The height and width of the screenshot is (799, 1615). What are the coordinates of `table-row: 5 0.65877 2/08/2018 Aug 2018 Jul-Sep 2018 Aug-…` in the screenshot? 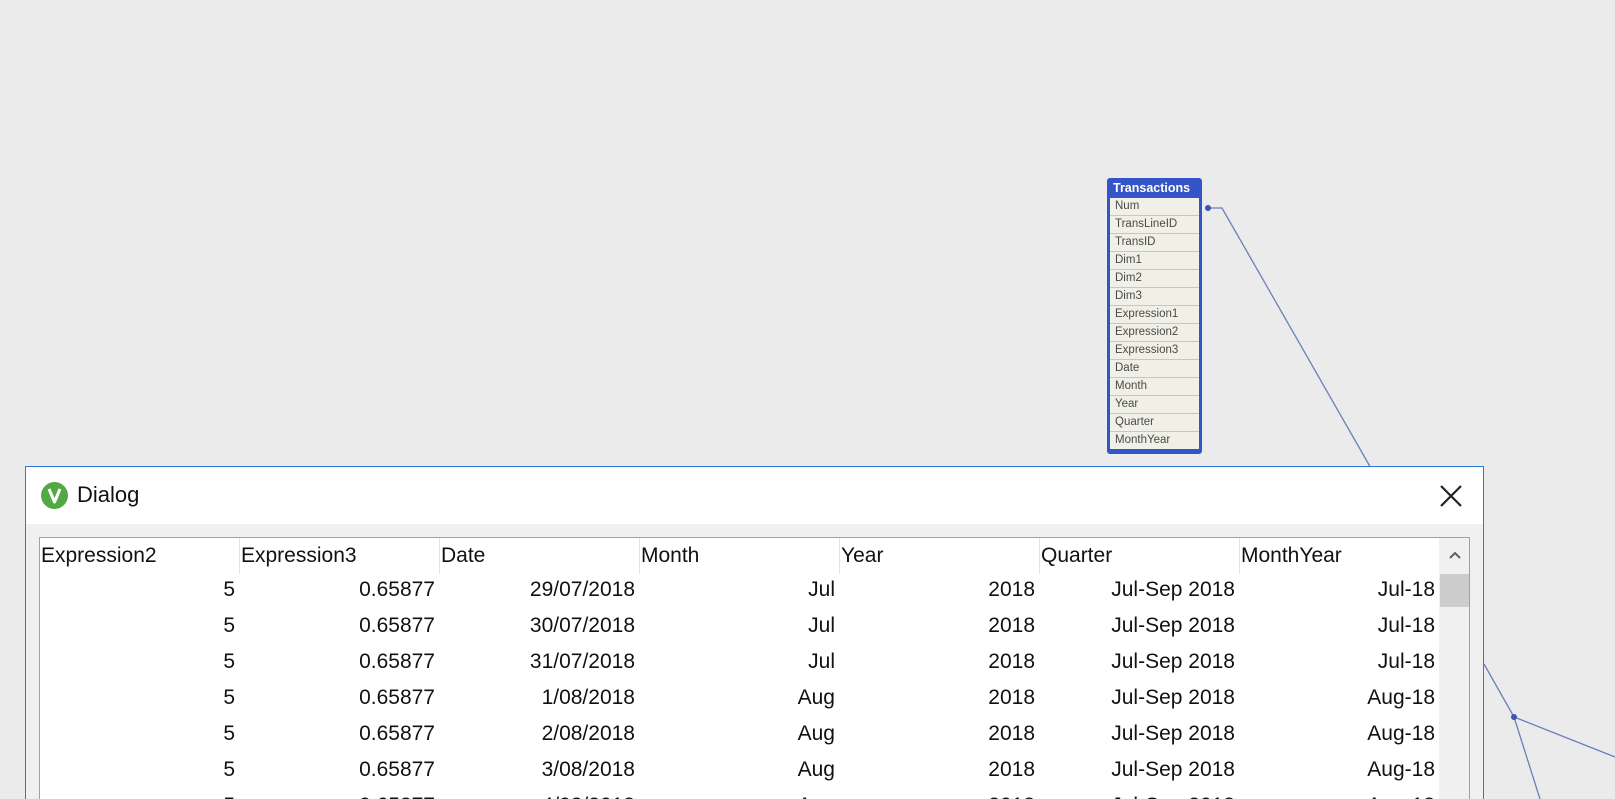 It's located at (740, 736).